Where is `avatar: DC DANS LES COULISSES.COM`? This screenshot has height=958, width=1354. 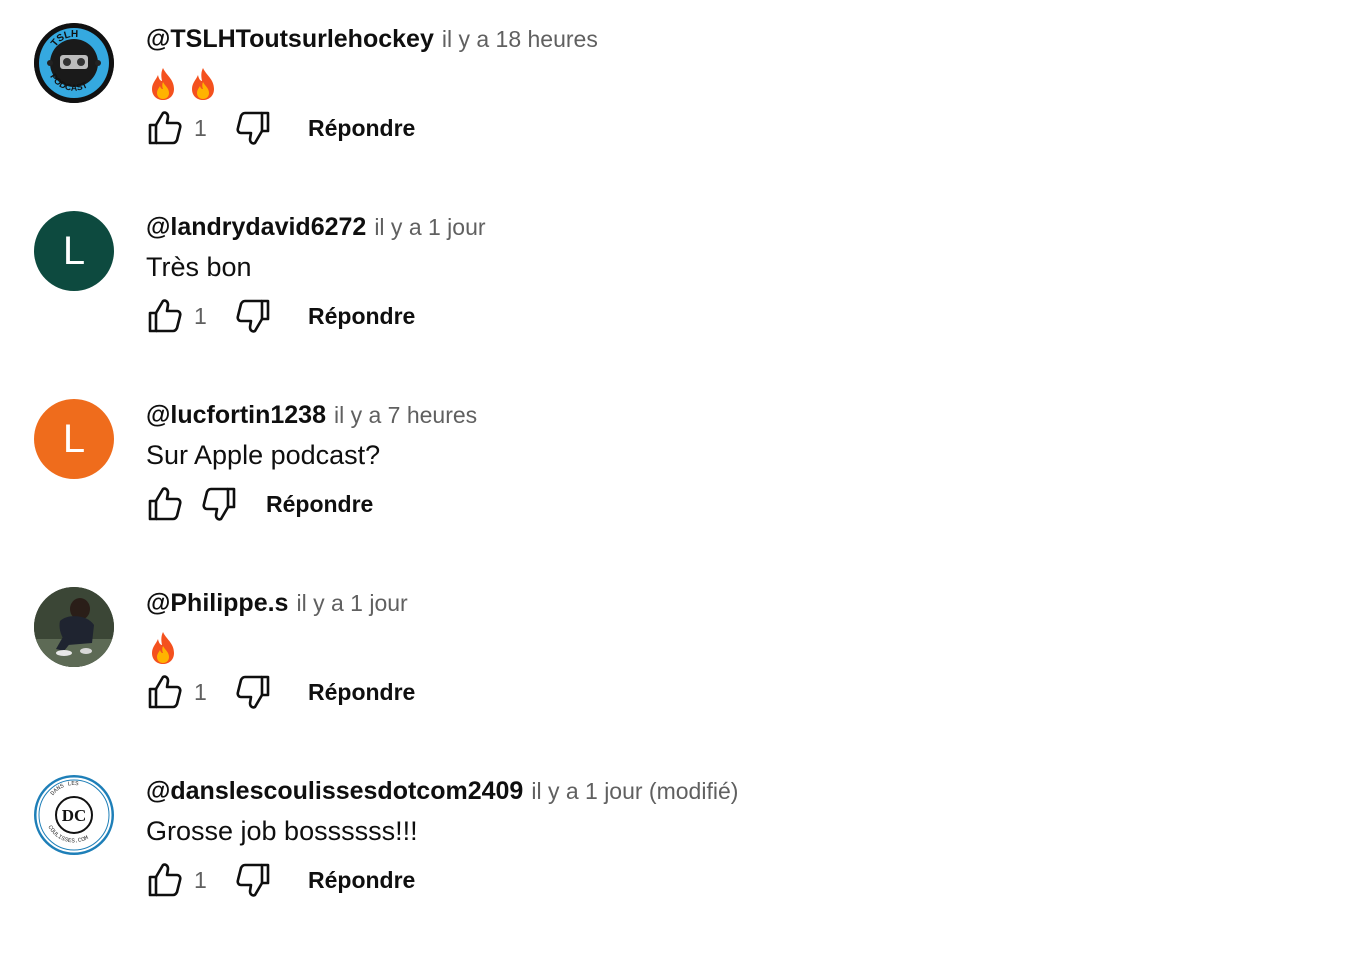
avatar: DC DANS LES COULISSES.COM is located at coordinates (74, 815).